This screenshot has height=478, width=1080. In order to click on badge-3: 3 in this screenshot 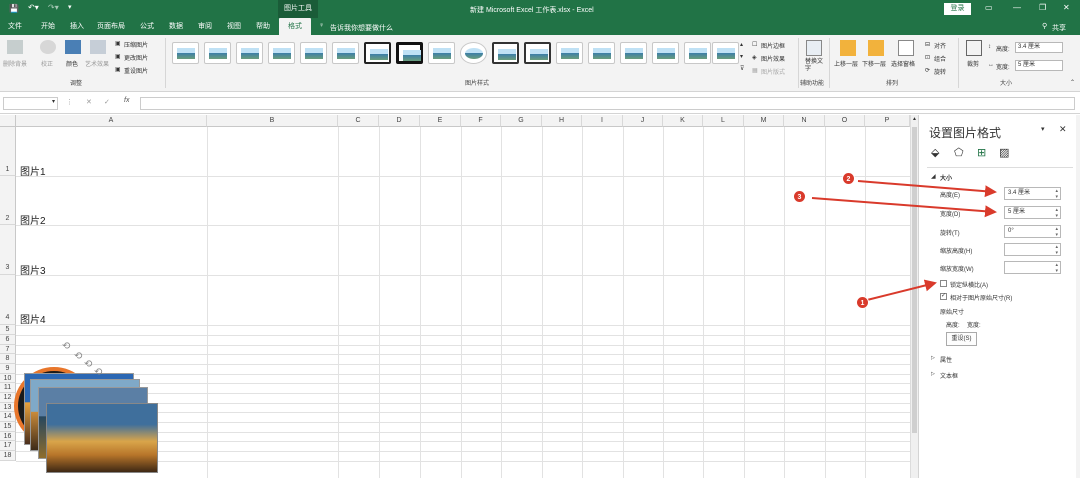, I will do `click(799, 196)`.